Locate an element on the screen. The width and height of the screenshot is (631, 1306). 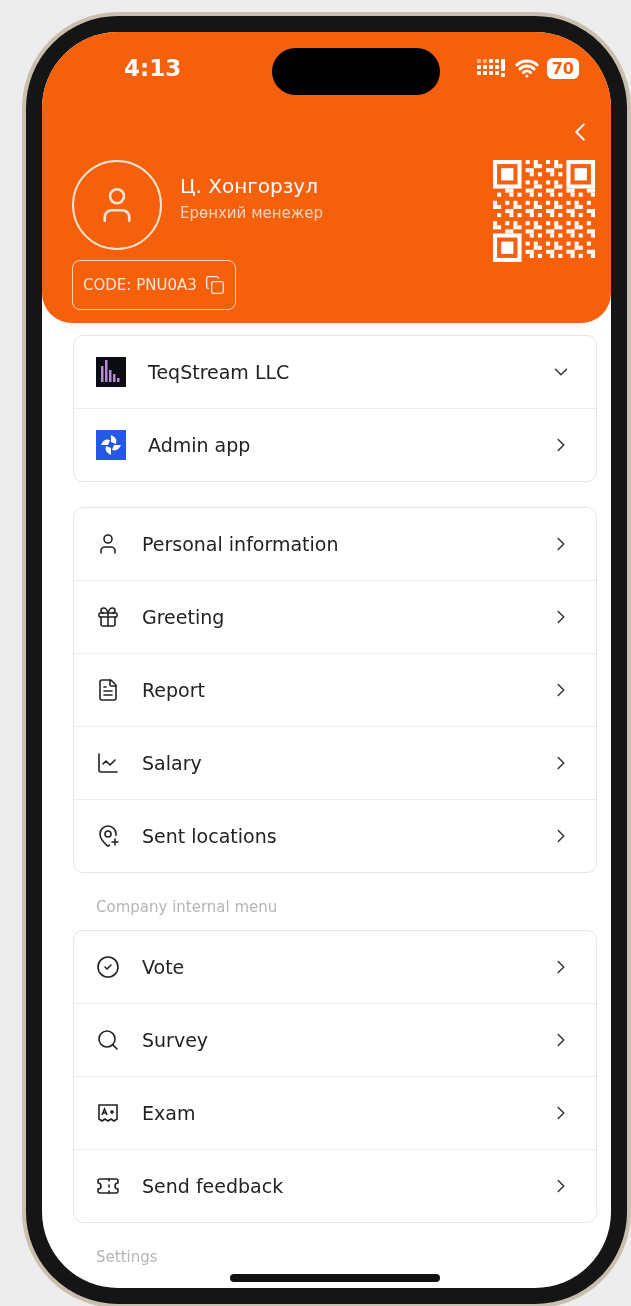
menu-item: Personal information is located at coordinates (335, 544).